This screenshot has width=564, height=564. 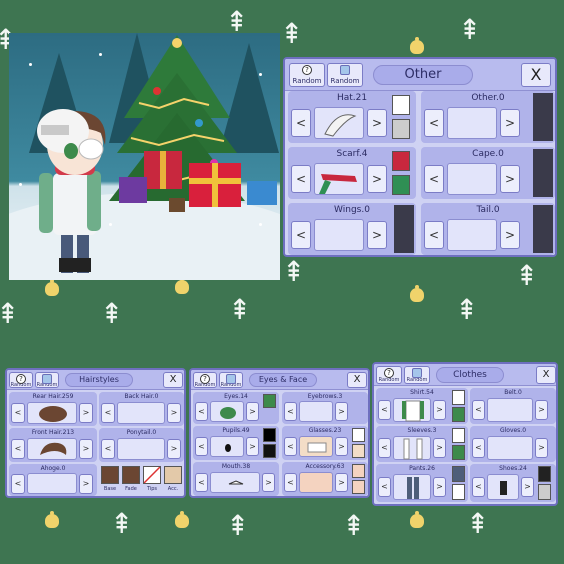 I want to click on slot-pants: Pants.26 < >, so click(x=422, y=483).